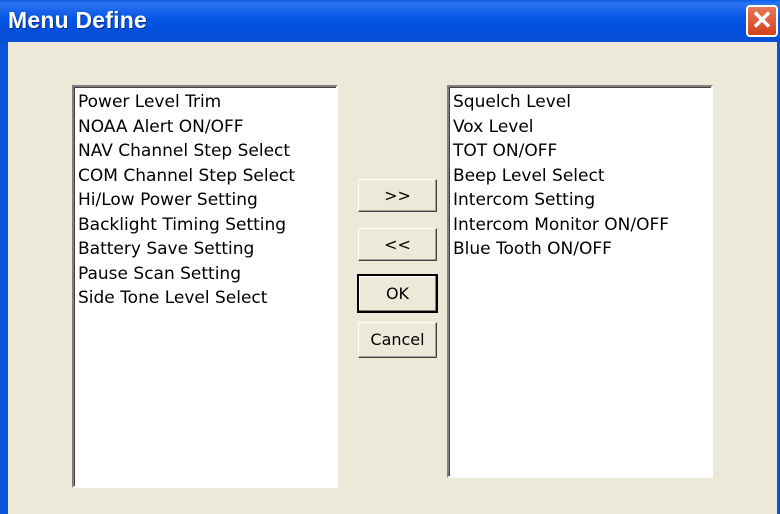 The image size is (780, 514). I want to click on list-item: NOAA Alert ON/OFF, so click(207, 127).